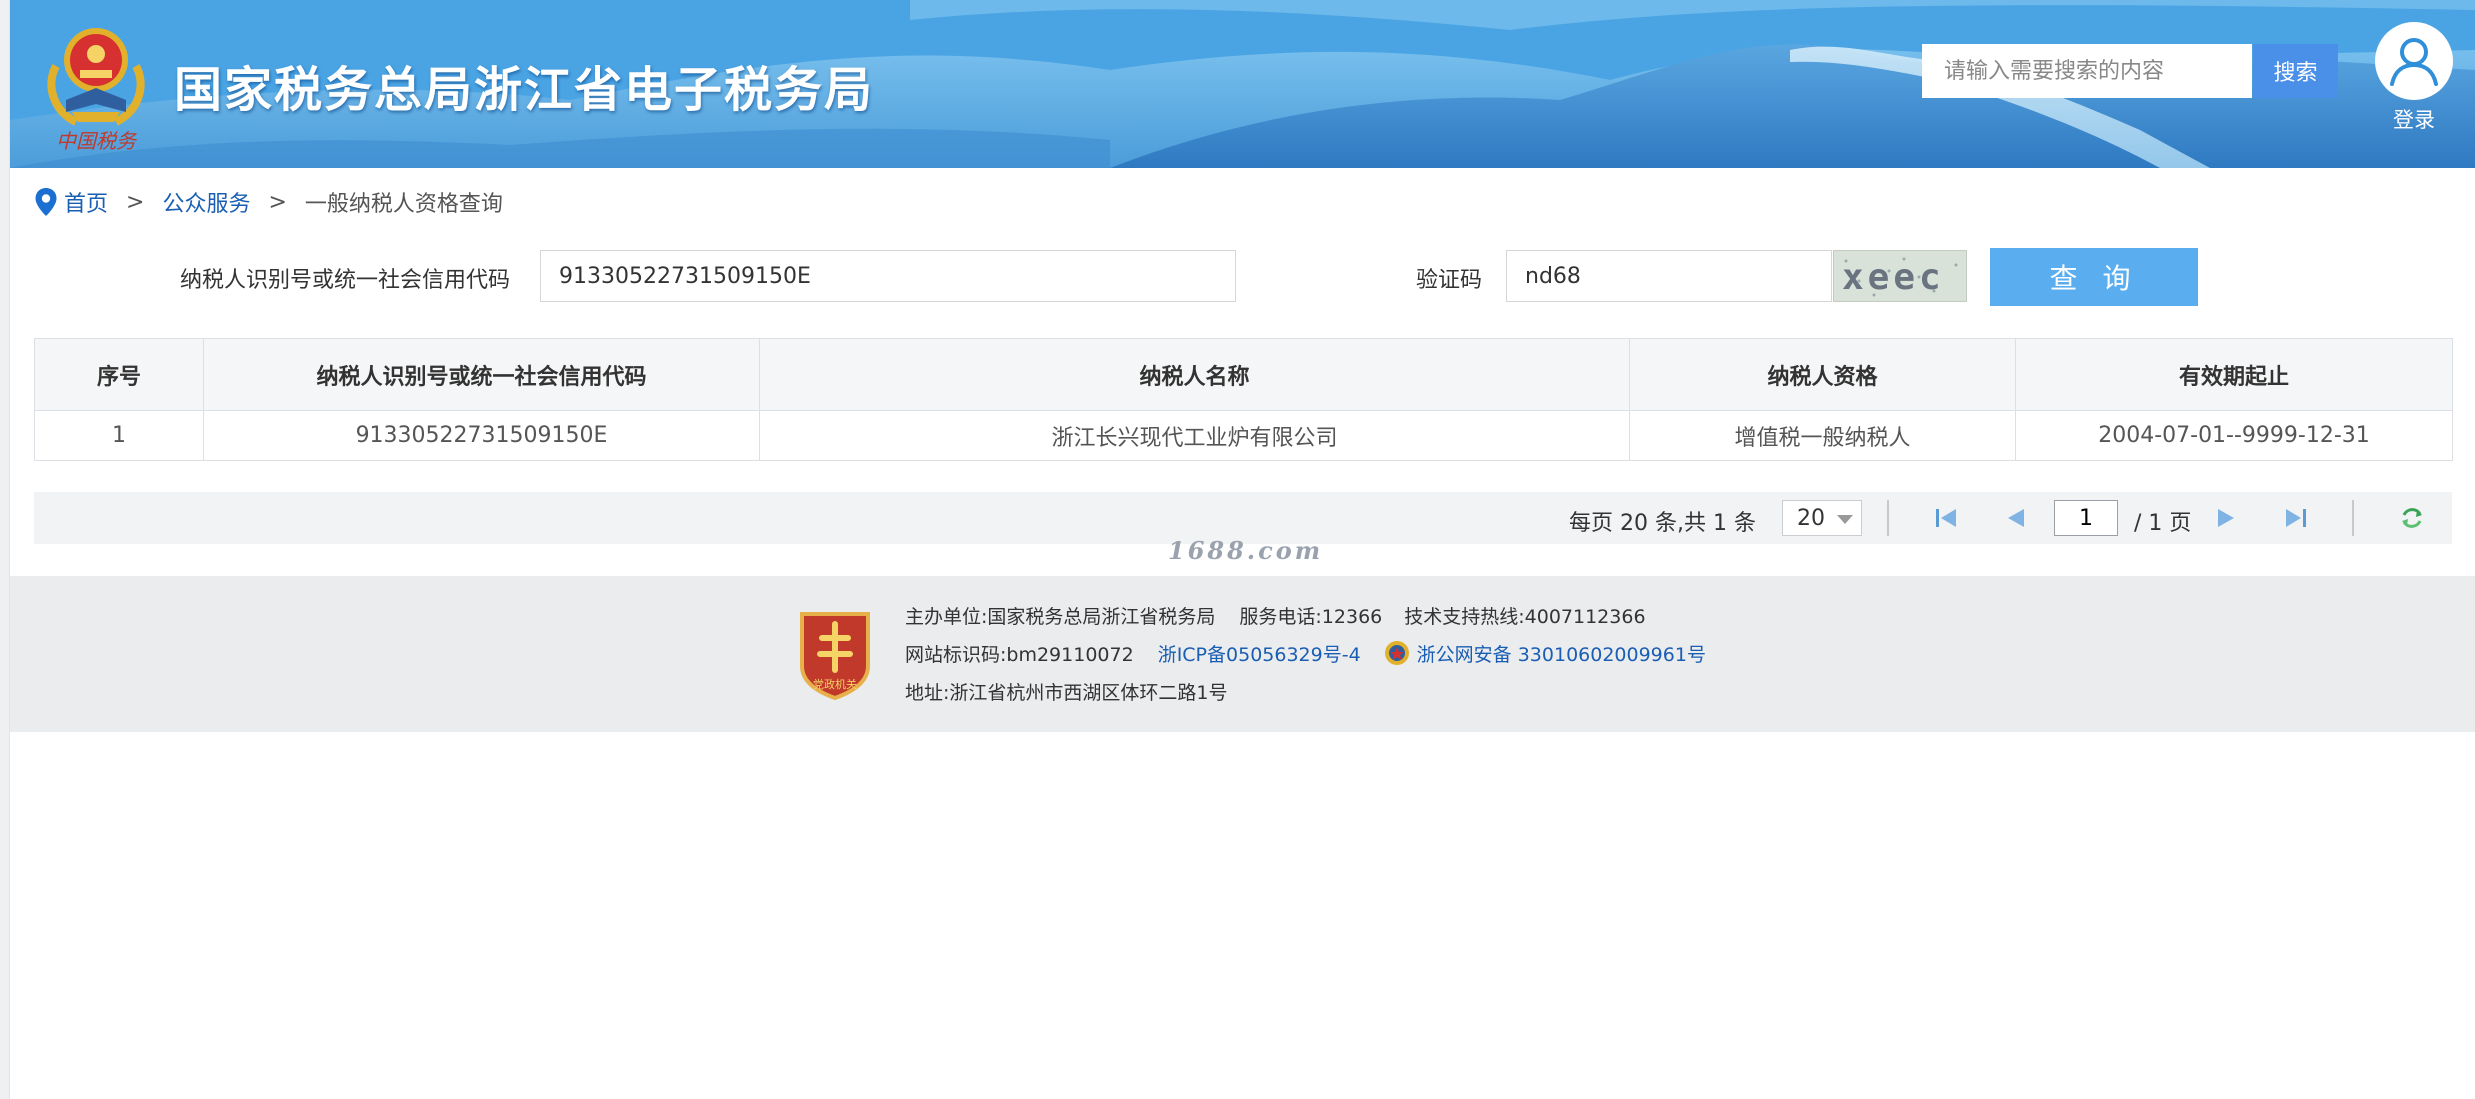  Describe the element at coordinates (2086, 518) in the screenshot. I see `current-page-input` at that location.